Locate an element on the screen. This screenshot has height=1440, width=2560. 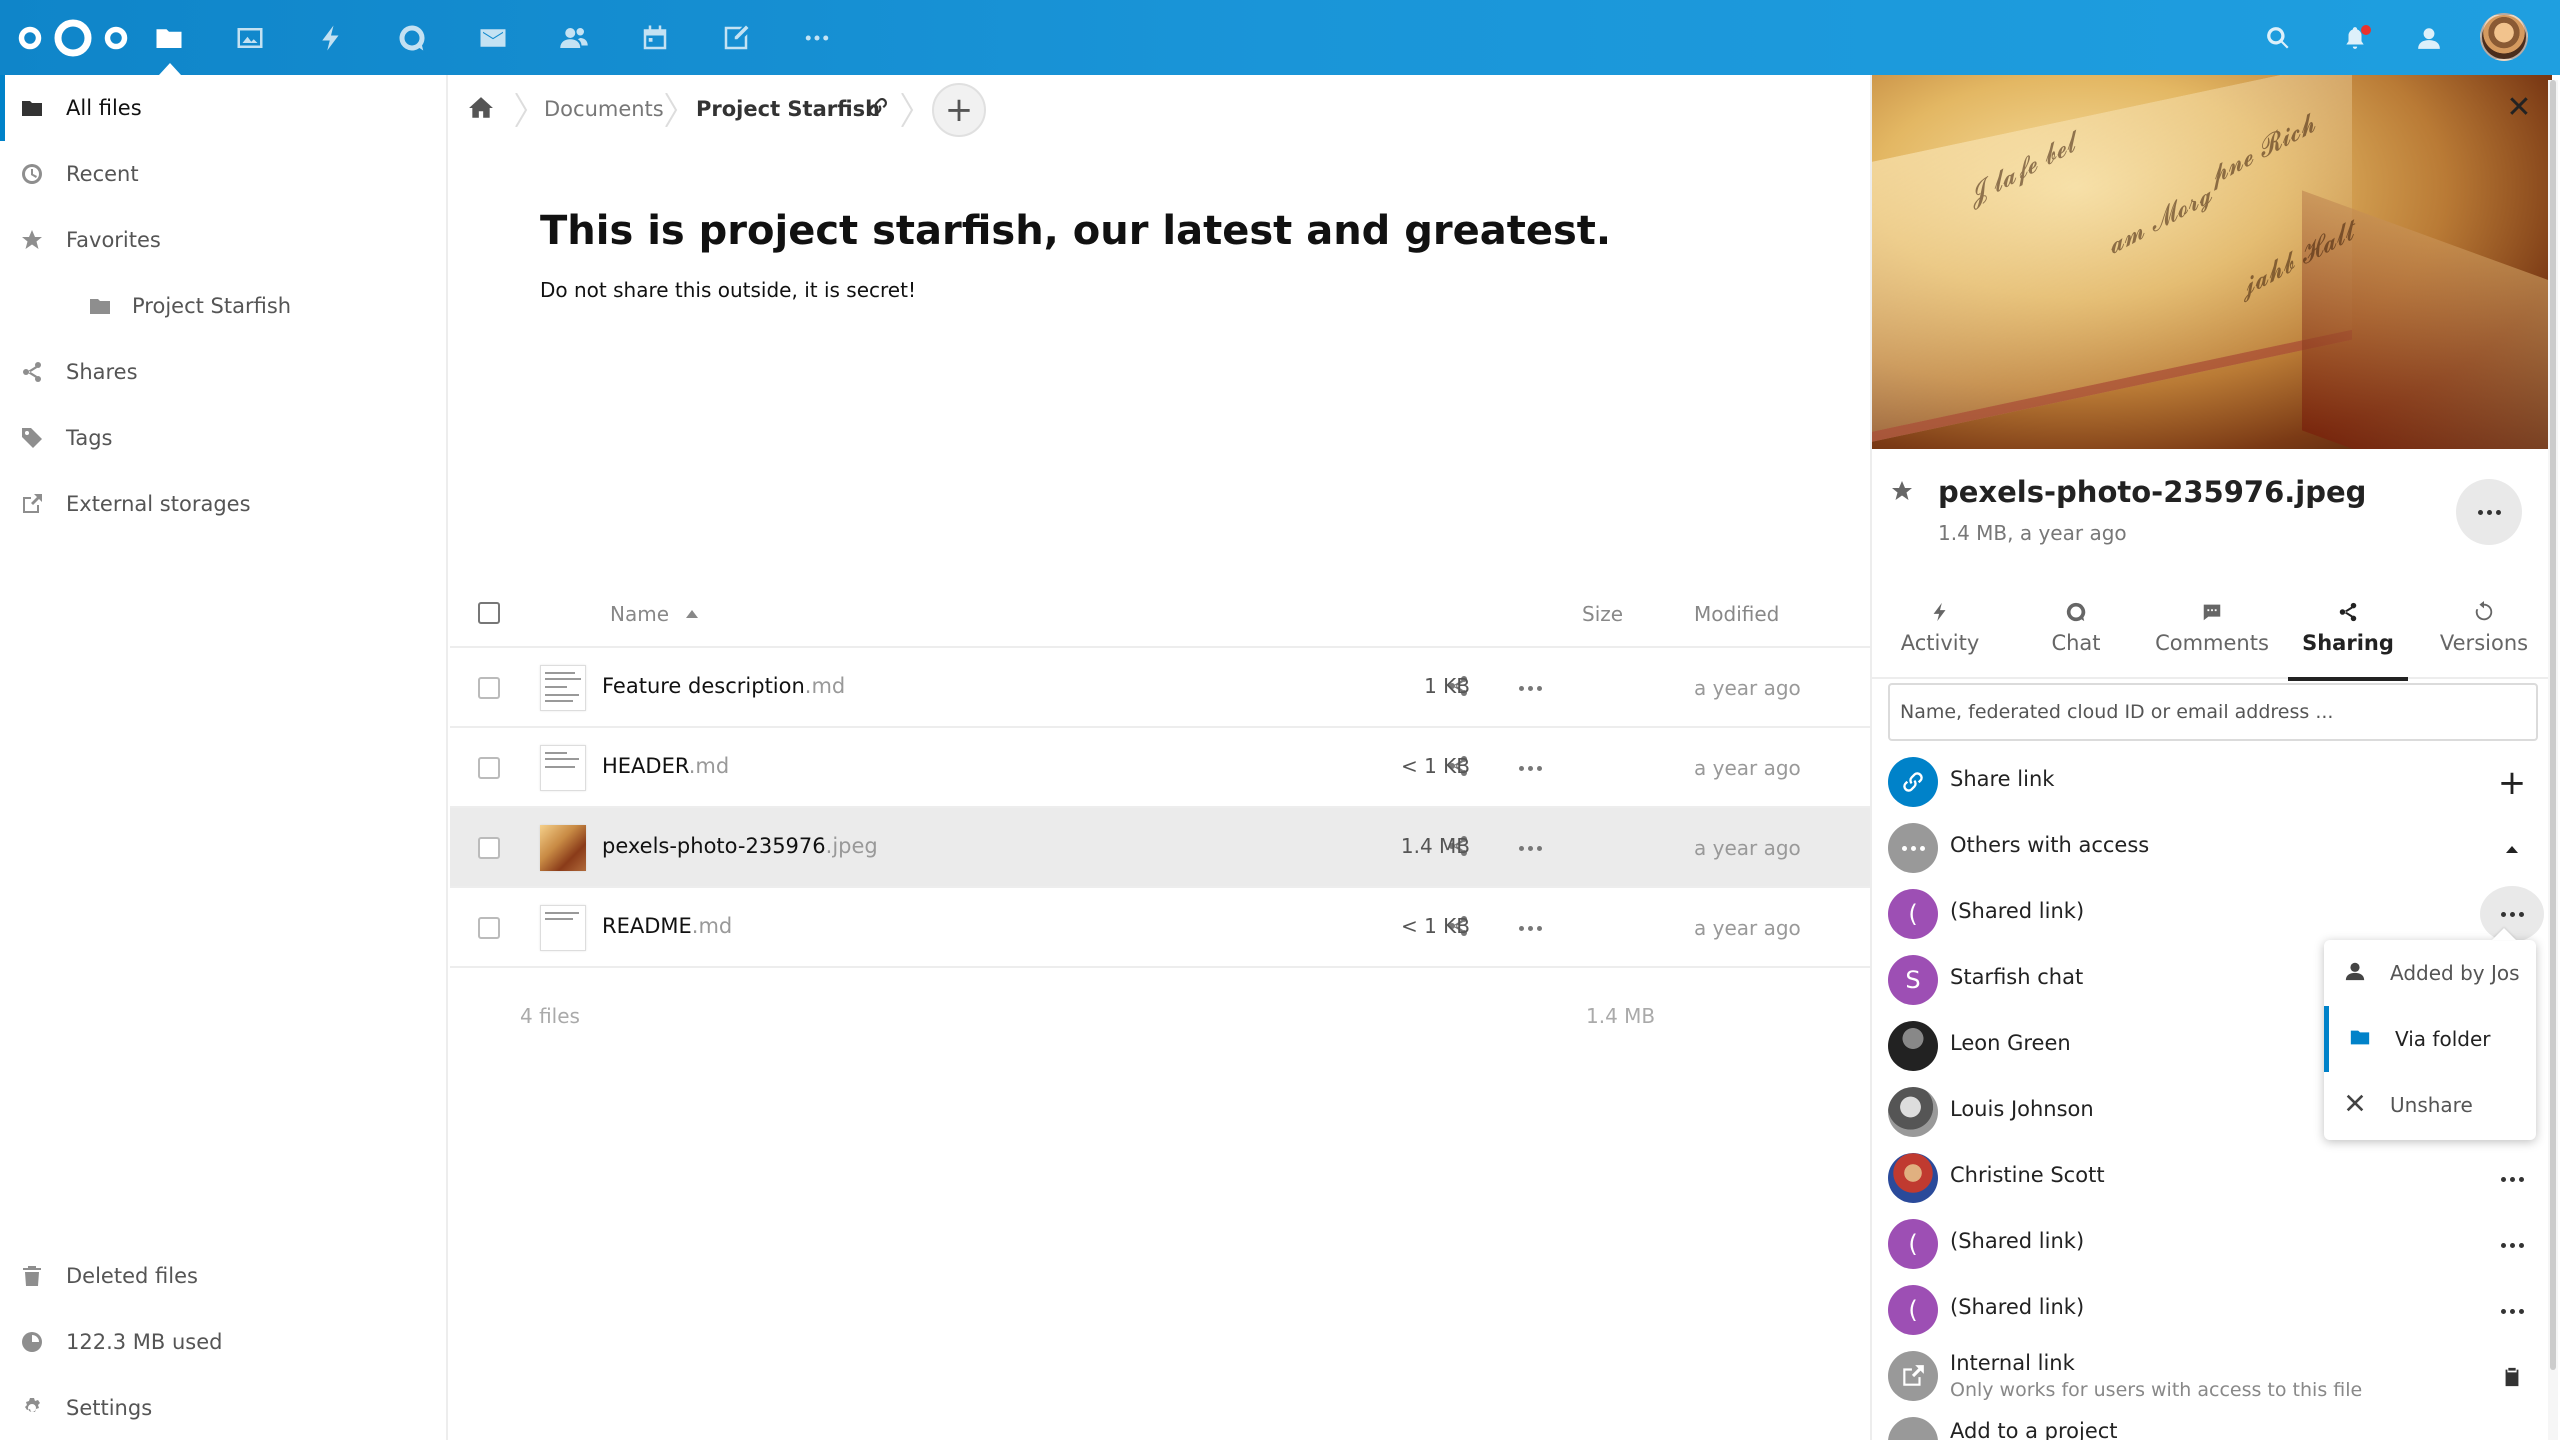
share-label: (Shared link) is located at coordinates (2017, 911).